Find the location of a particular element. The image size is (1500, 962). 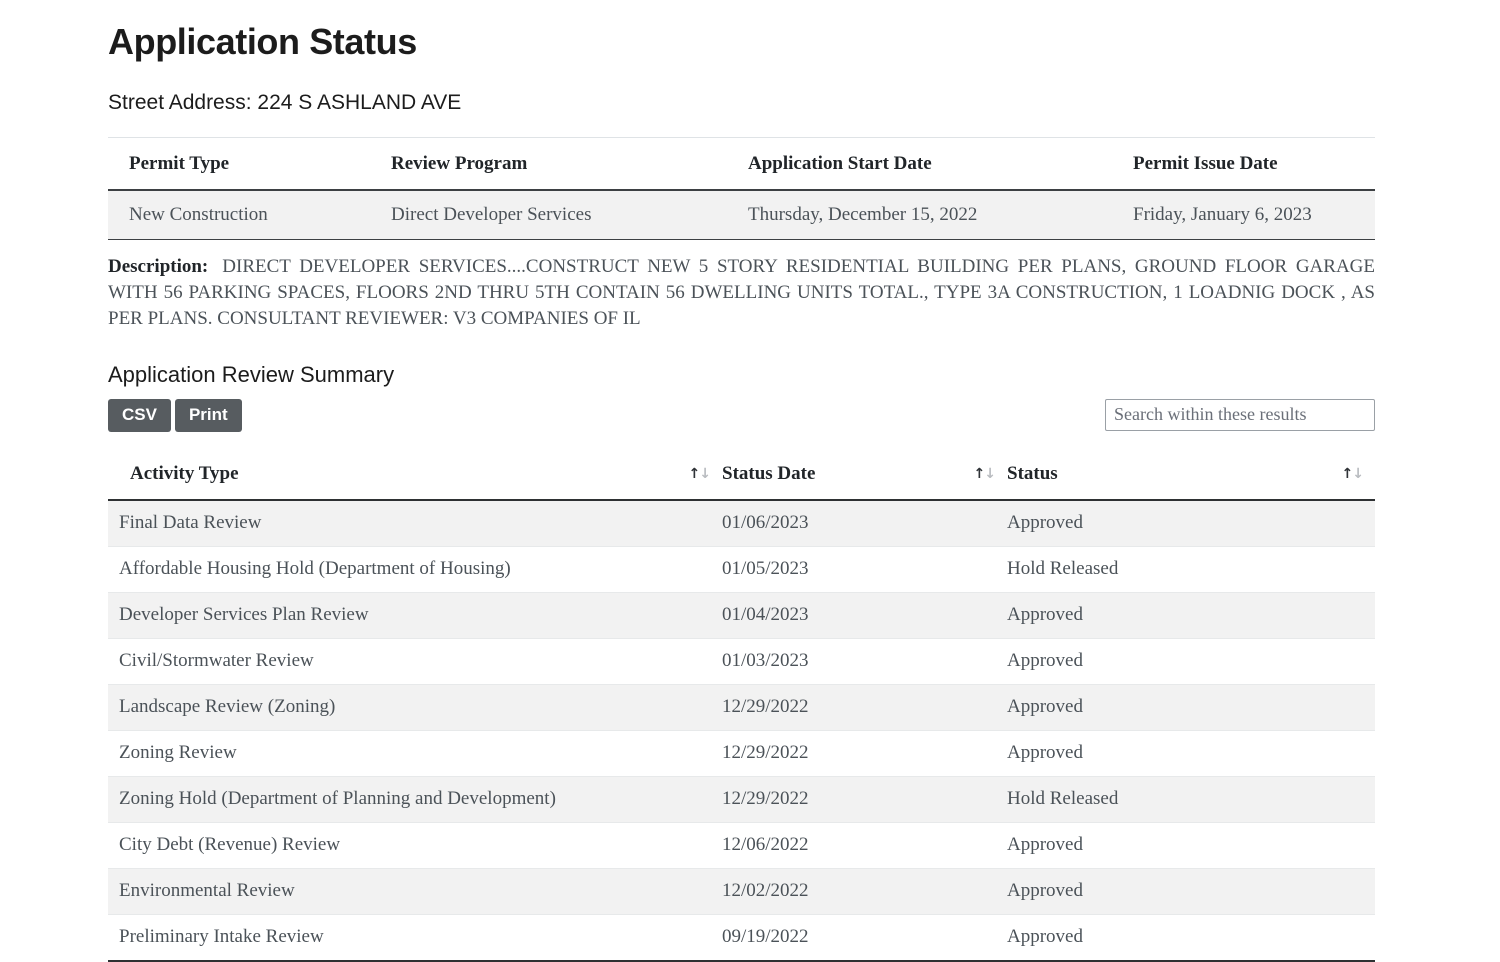

cell-status-date: 01/06/2023 is located at coordinates (864, 524).